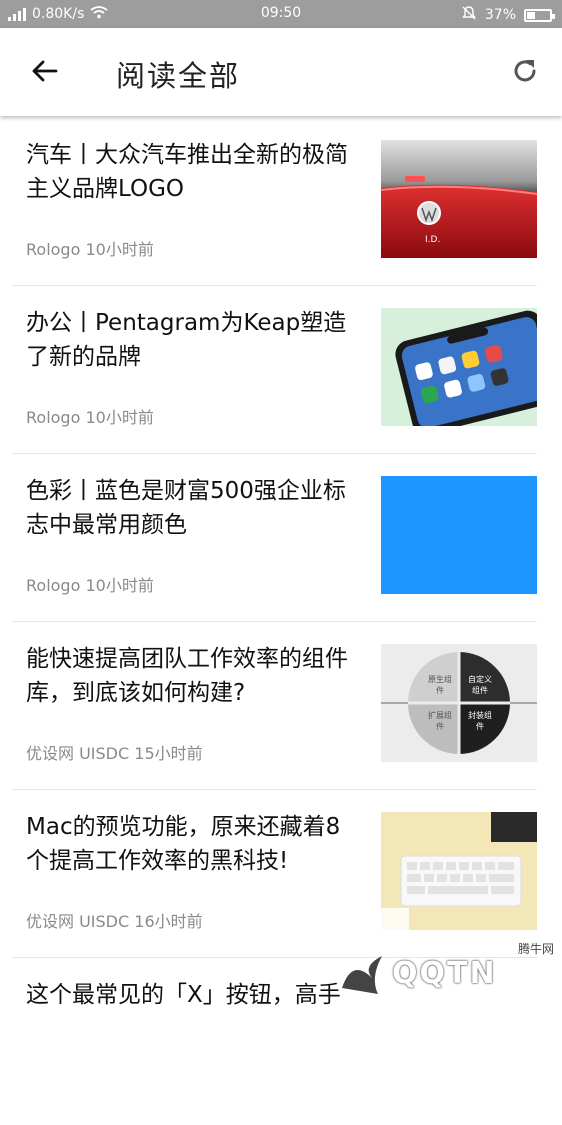 The height and width of the screenshot is (1125, 562). I want to click on battery-percent: 37%, so click(500, 15).